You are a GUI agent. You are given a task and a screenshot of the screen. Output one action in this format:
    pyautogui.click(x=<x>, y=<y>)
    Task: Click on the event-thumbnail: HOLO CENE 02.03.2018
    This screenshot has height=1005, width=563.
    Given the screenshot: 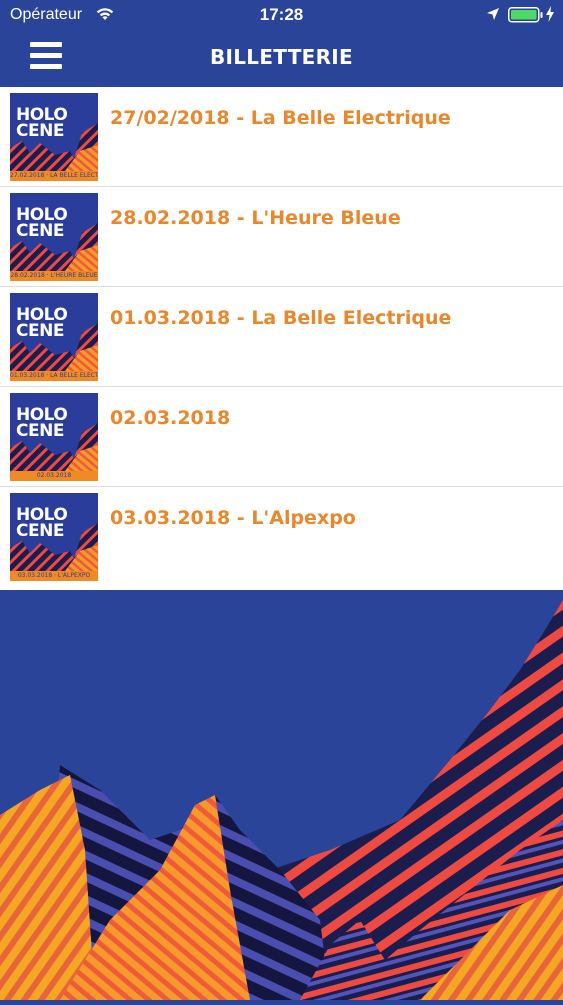 What is the action you would take?
    pyautogui.click(x=54, y=437)
    